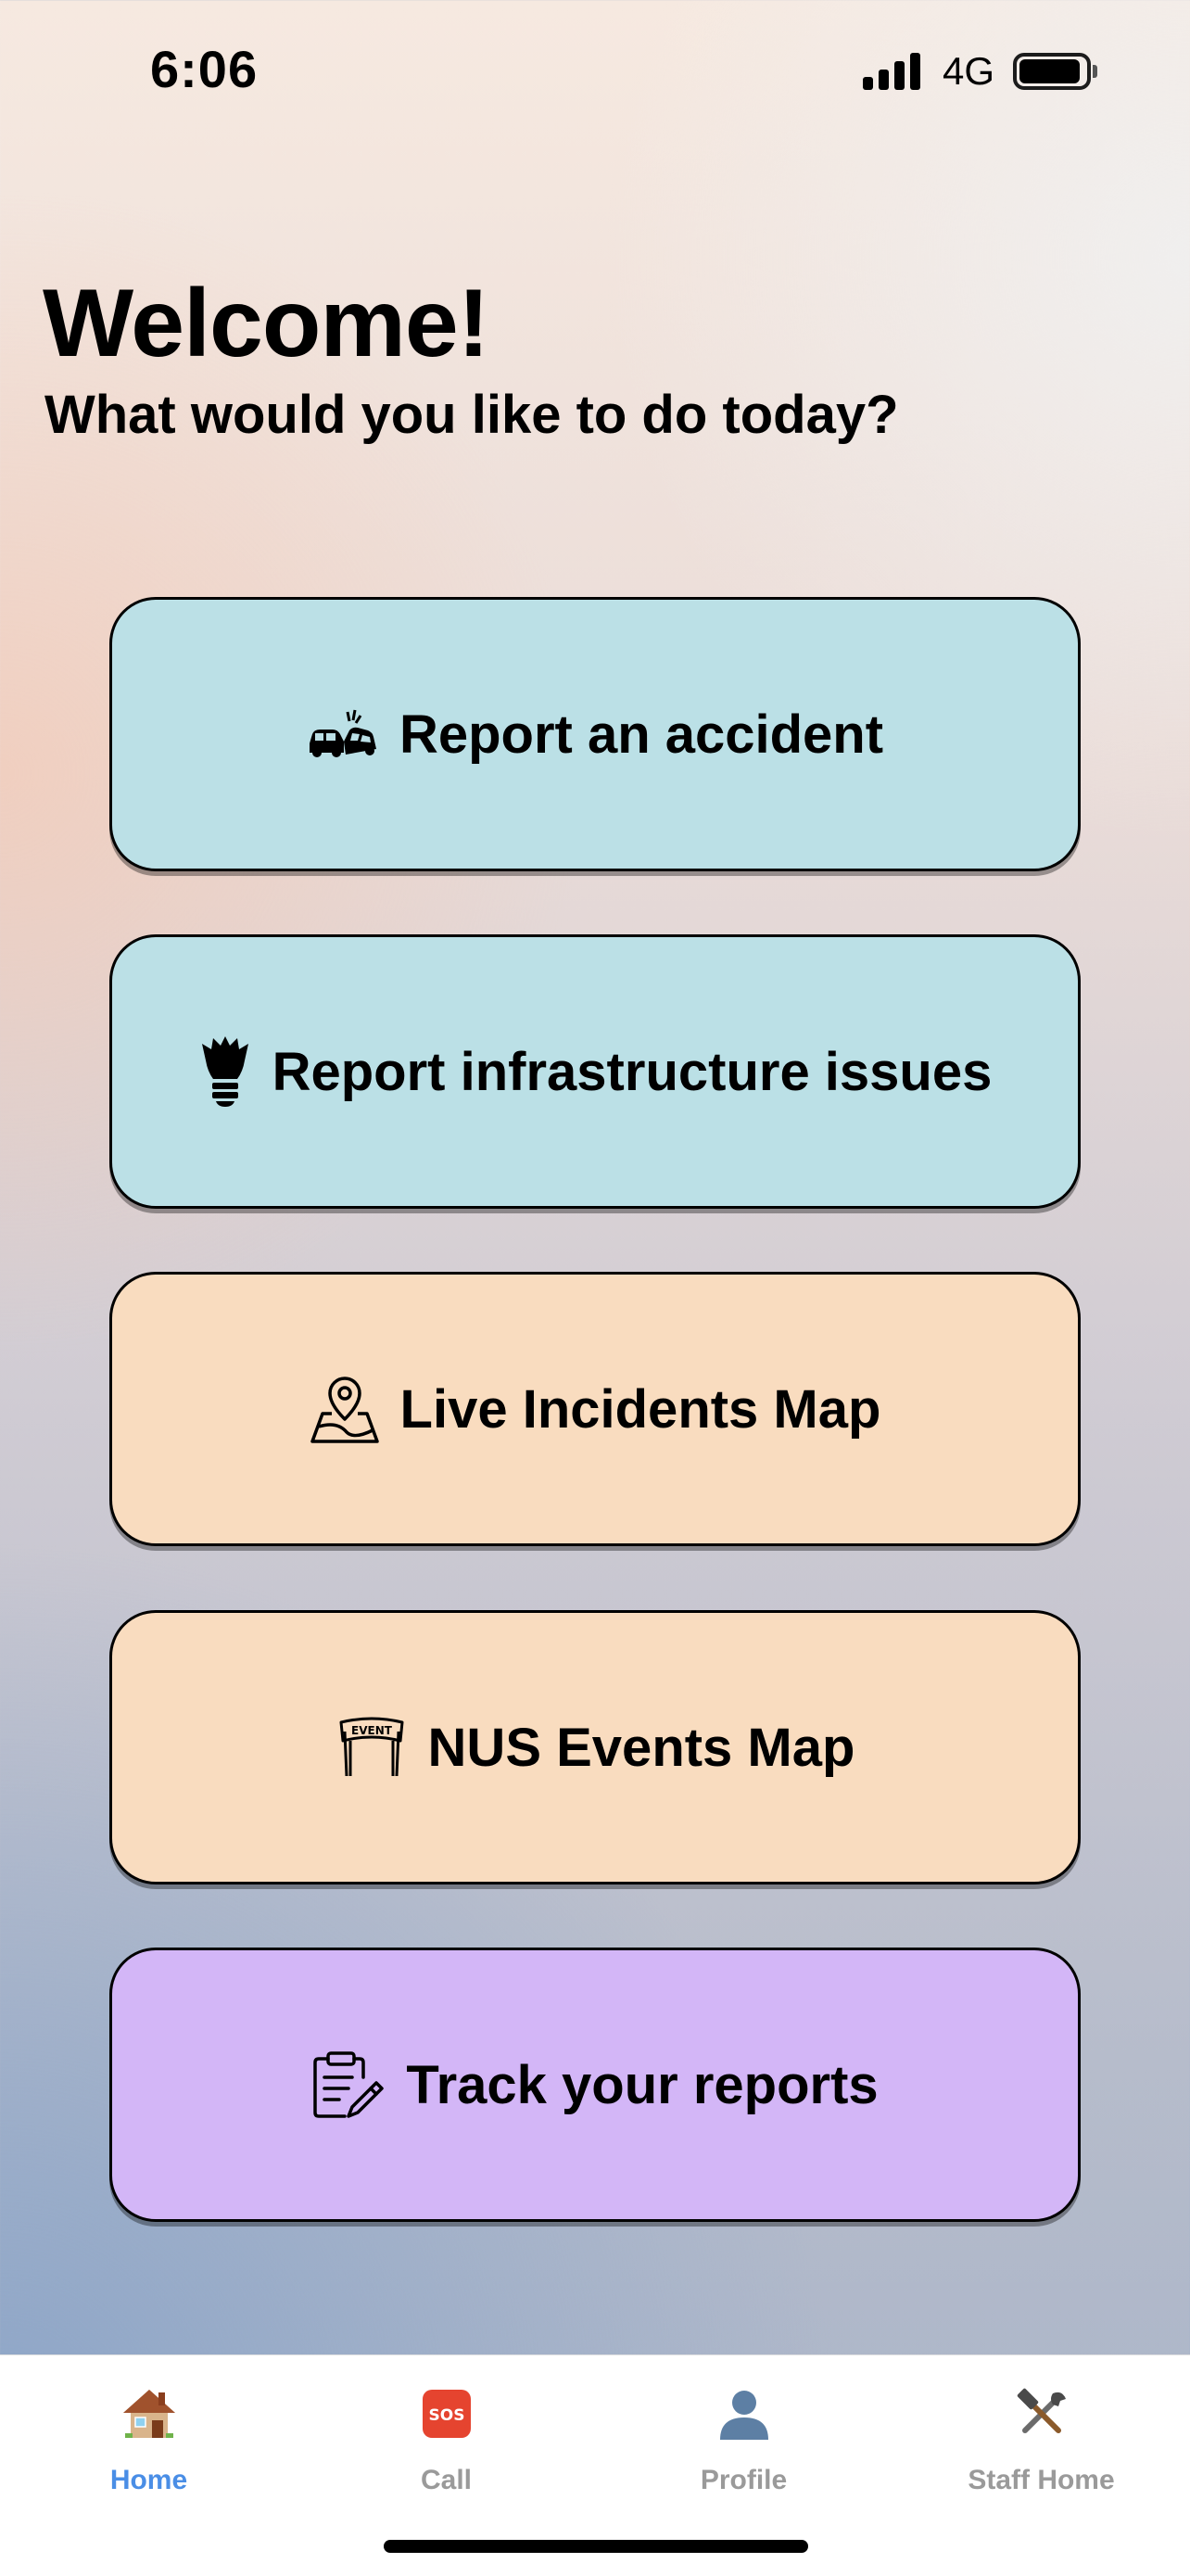 The width and height of the screenshot is (1190, 2576). I want to click on network-type: 4G, so click(968, 71).